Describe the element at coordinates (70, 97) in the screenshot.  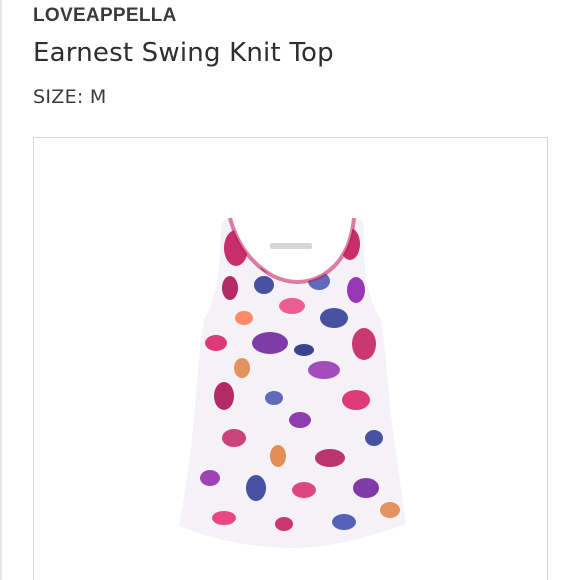
I see `size-label: SIZE: M` at that location.